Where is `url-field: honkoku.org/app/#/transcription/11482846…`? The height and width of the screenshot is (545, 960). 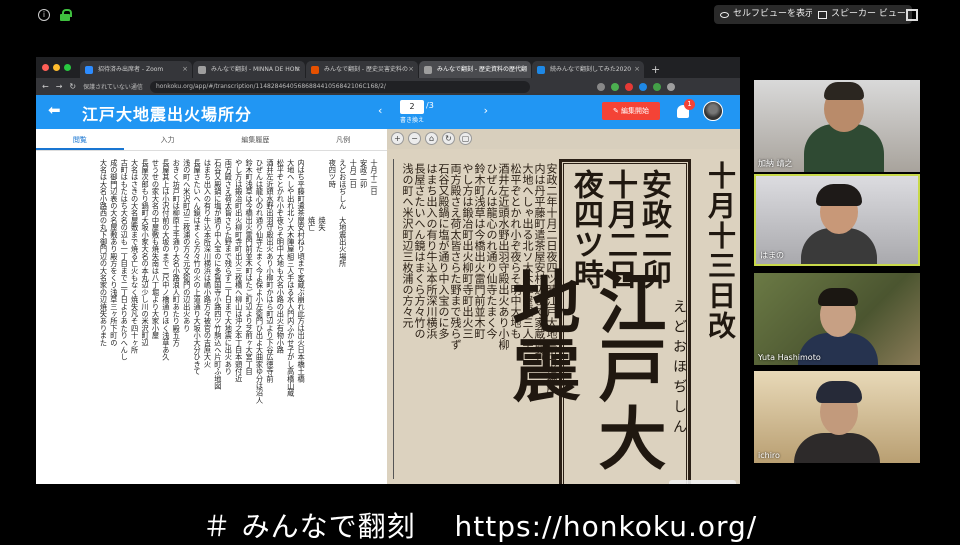 url-field: honkoku.org/app/#/transcription/11482846… is located at coordinates (339, 86).